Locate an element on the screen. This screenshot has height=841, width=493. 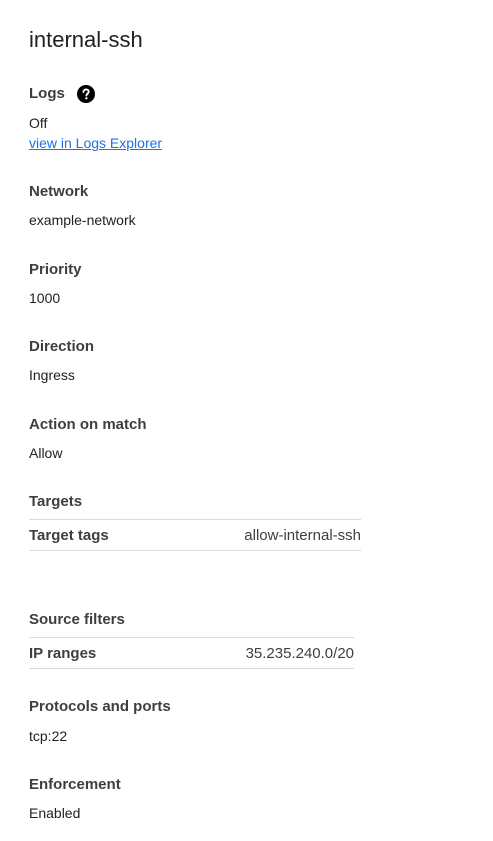
targets-label: Targets is located at coordinates (56, 501).